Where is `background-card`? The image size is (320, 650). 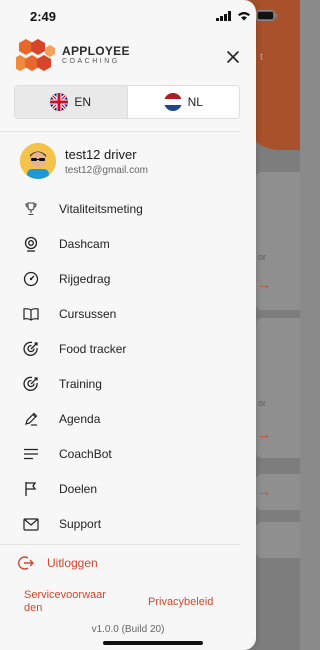 background-card is located at coordinates (278, 540).